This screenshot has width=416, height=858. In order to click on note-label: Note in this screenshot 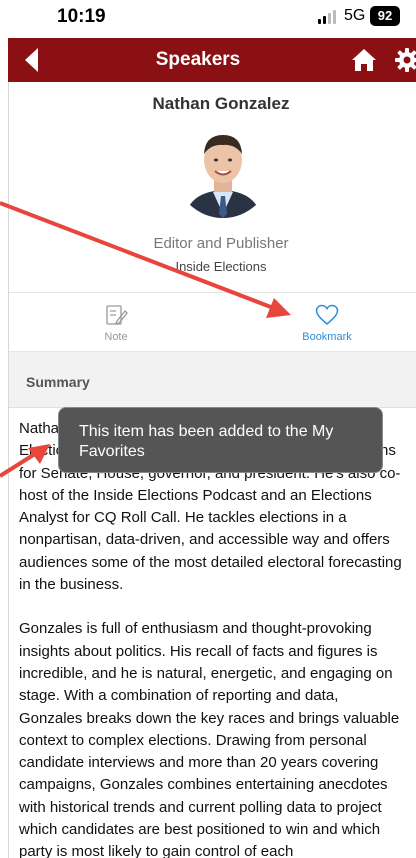, I will do `click(116, 337)`.